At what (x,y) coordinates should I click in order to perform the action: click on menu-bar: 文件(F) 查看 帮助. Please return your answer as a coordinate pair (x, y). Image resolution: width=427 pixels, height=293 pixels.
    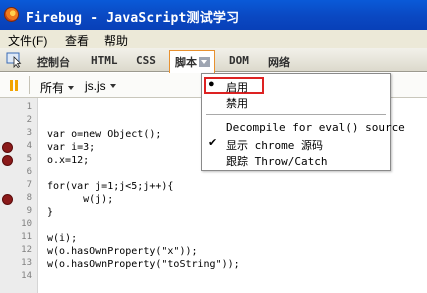
    Looking at the image, I should click on (213, 39).